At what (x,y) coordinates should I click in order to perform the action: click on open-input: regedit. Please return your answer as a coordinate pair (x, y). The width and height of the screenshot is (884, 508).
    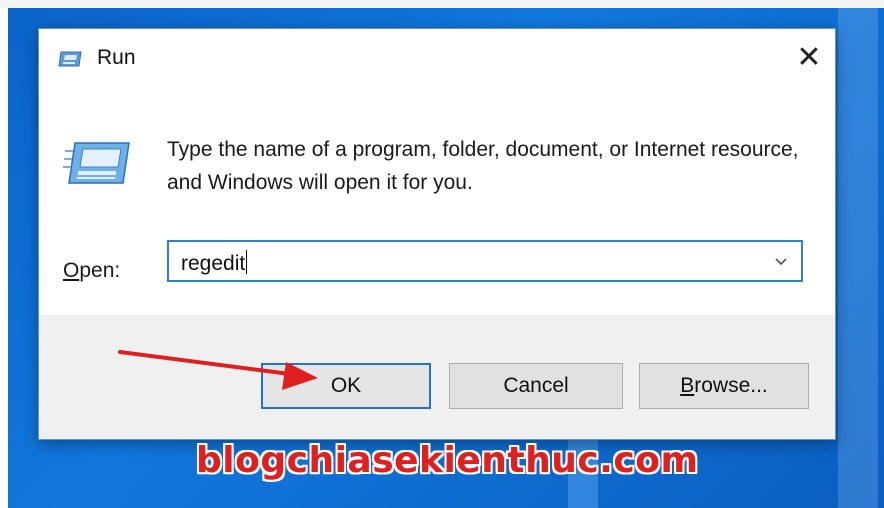
    Looking at the image, I should click on (214, 263).